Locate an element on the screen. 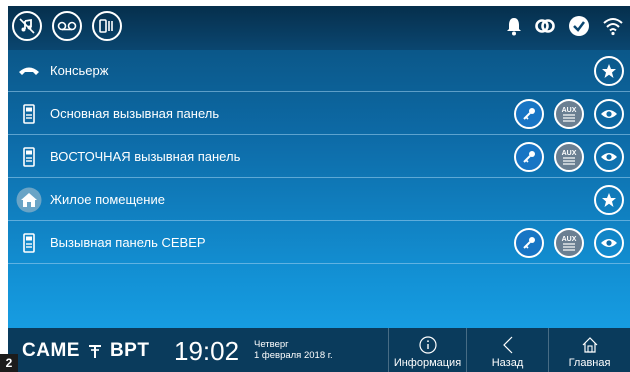 The width and height of the screenshot is (630, 372). check-circle-icon is located at coordinates (579, 28).